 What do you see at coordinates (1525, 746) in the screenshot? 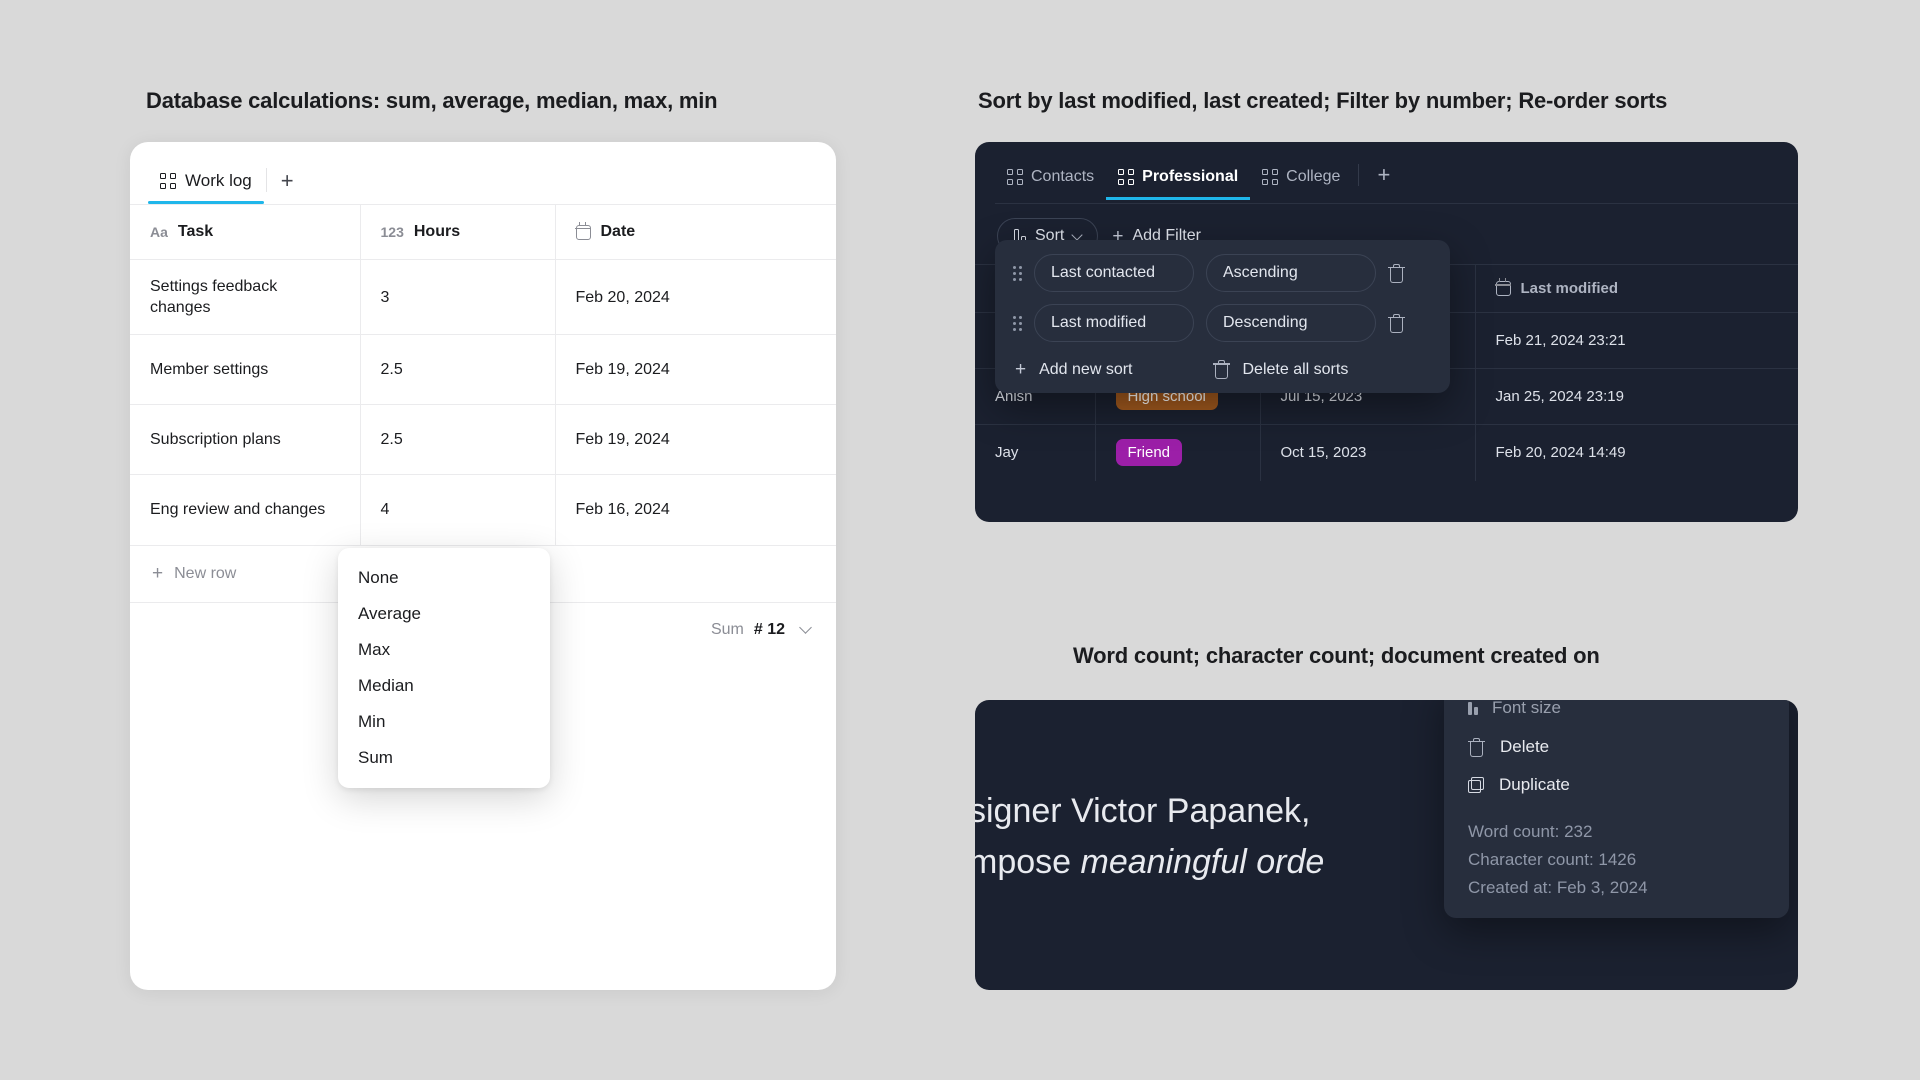
I see `delete-label: Delete` at bounding box center [1525, 746].